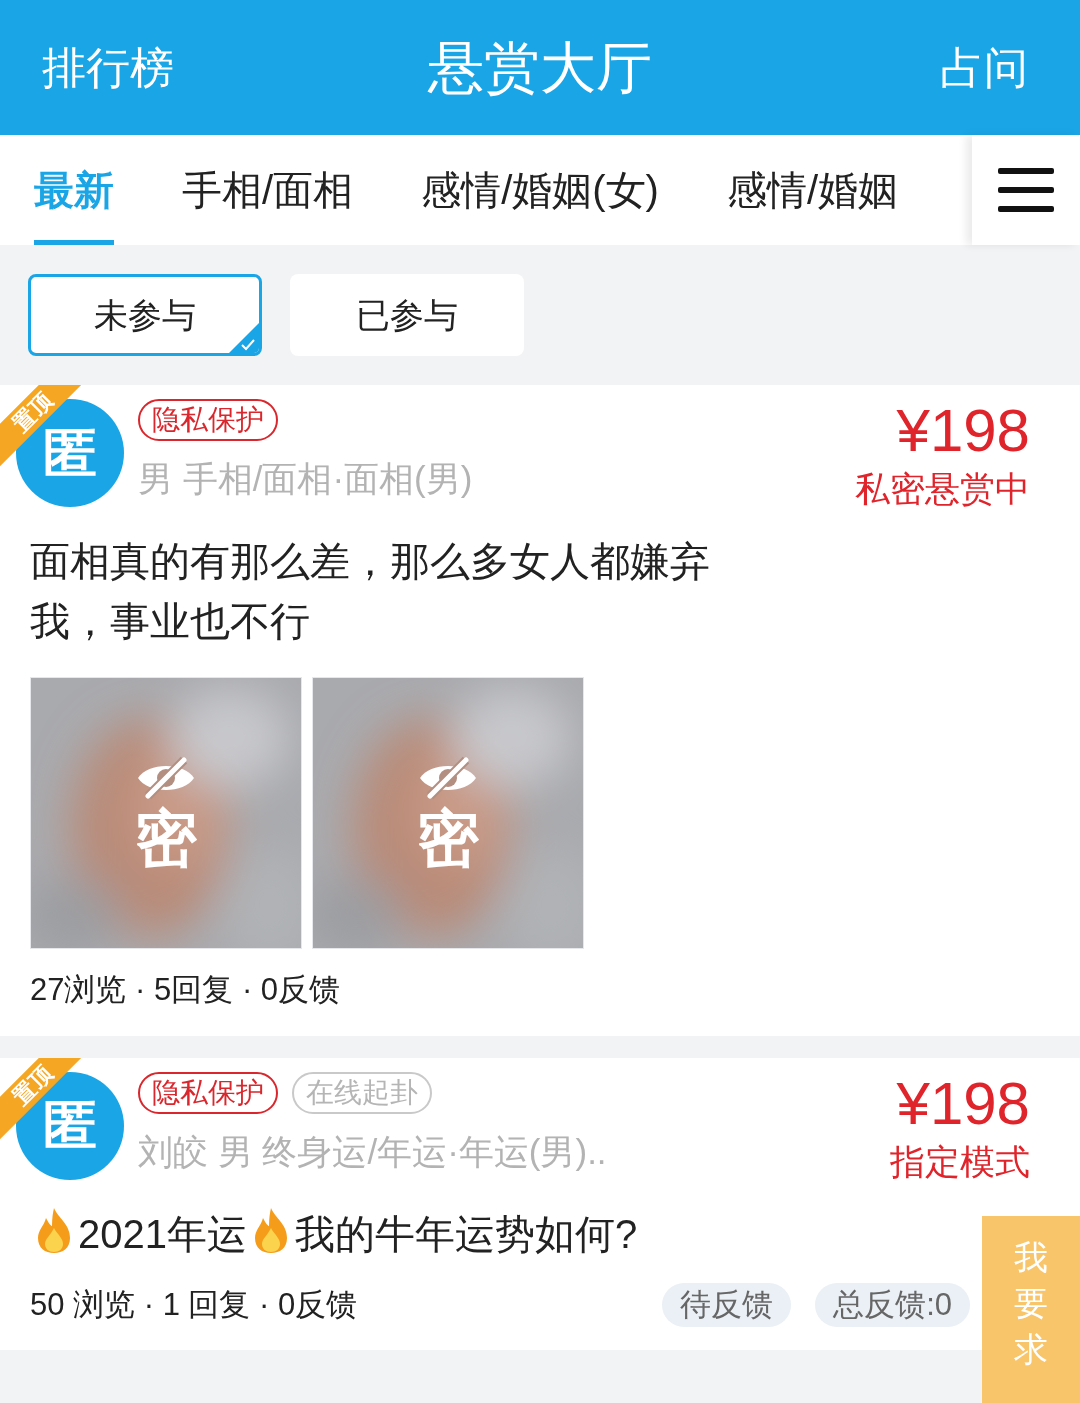 The image size is (1080, 1403). Describe the element at coordinates (540, 67) in the screenshot. I see `page-title: 悬赏大厅` at that location.